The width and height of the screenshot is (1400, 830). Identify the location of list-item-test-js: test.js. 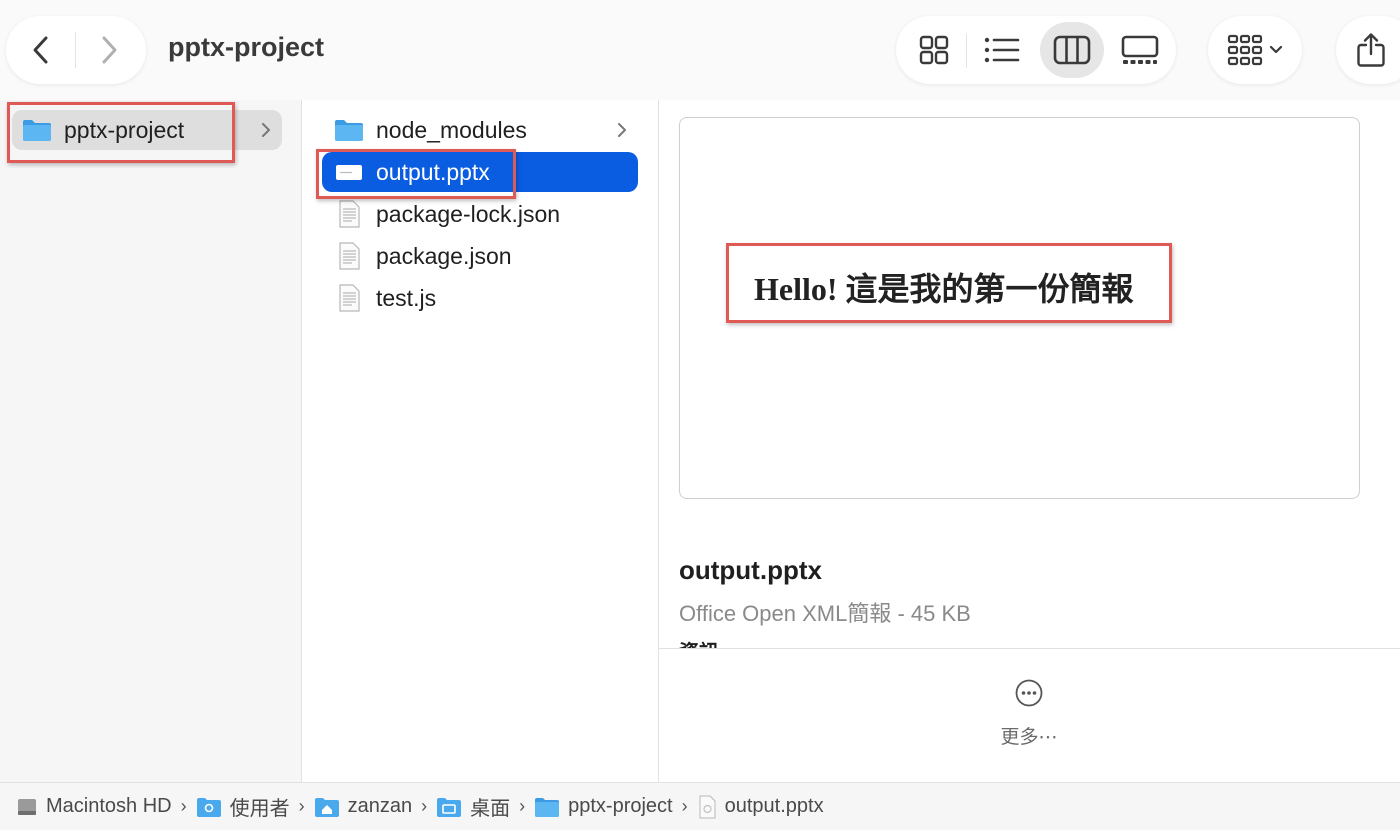
(480, 298).